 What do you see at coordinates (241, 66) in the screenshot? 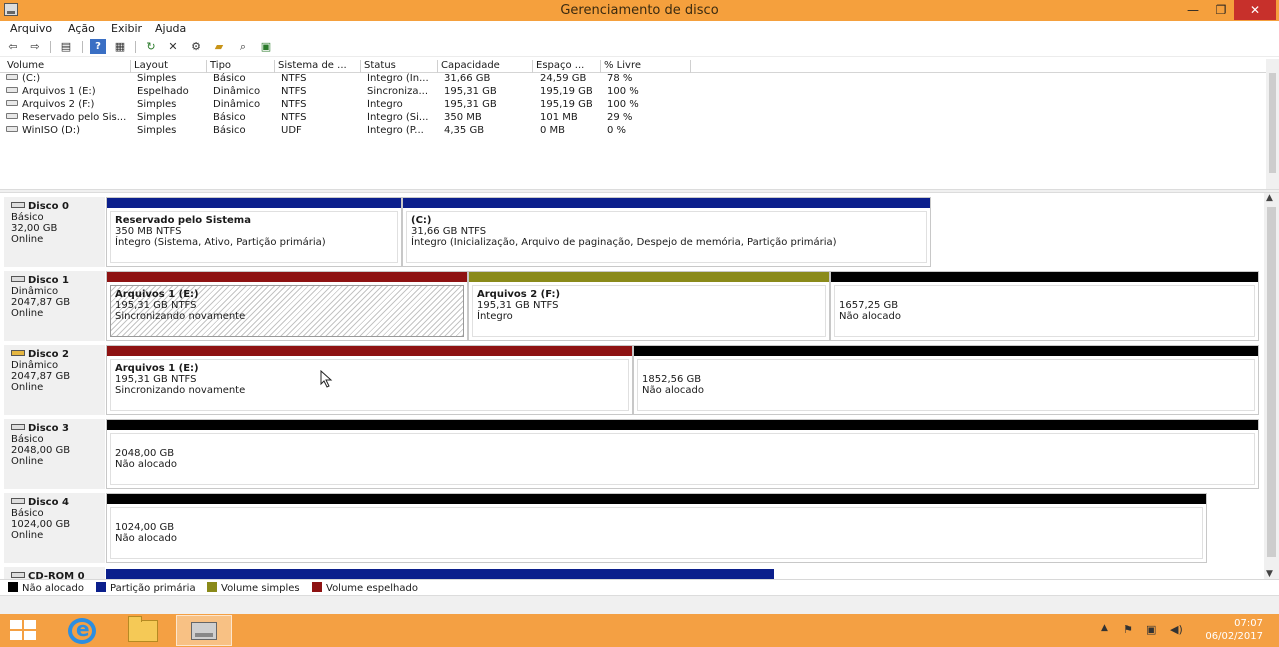
I see `column-header-tipo: Tipo` at bounding box center [241, 66].